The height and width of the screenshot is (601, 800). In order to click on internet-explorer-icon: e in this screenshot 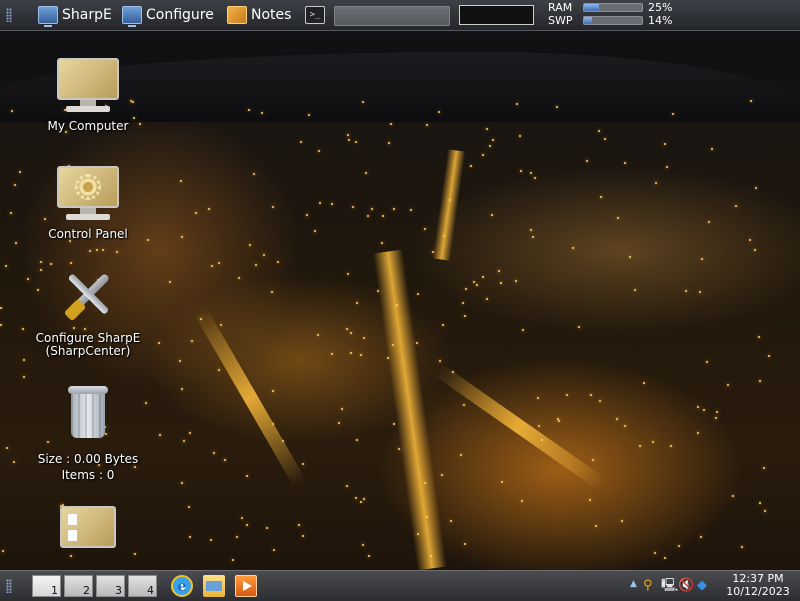, I will do `click(182, 586)`.